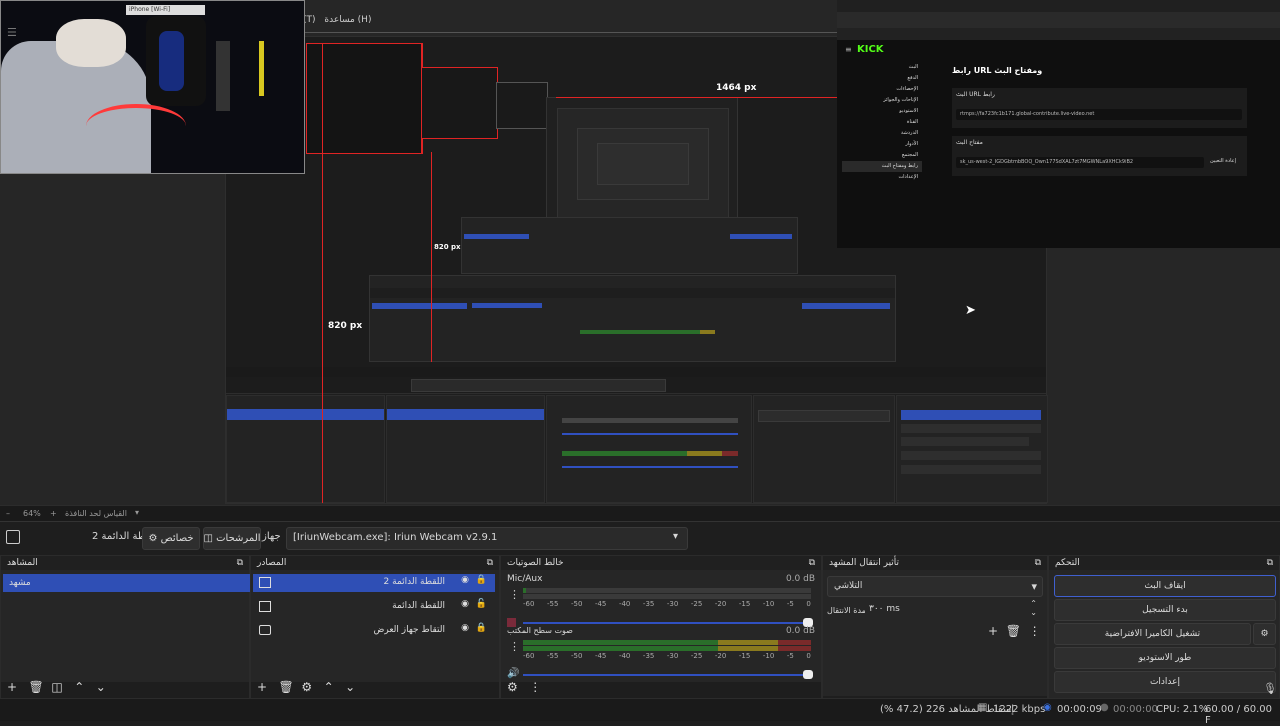 The width and height of the screenshot is (1280, 726). What do you see at coordinates (882, 155) in the screenshot?
I see `kick-nav-item: المجتمع` at bounding box center [882, 155].